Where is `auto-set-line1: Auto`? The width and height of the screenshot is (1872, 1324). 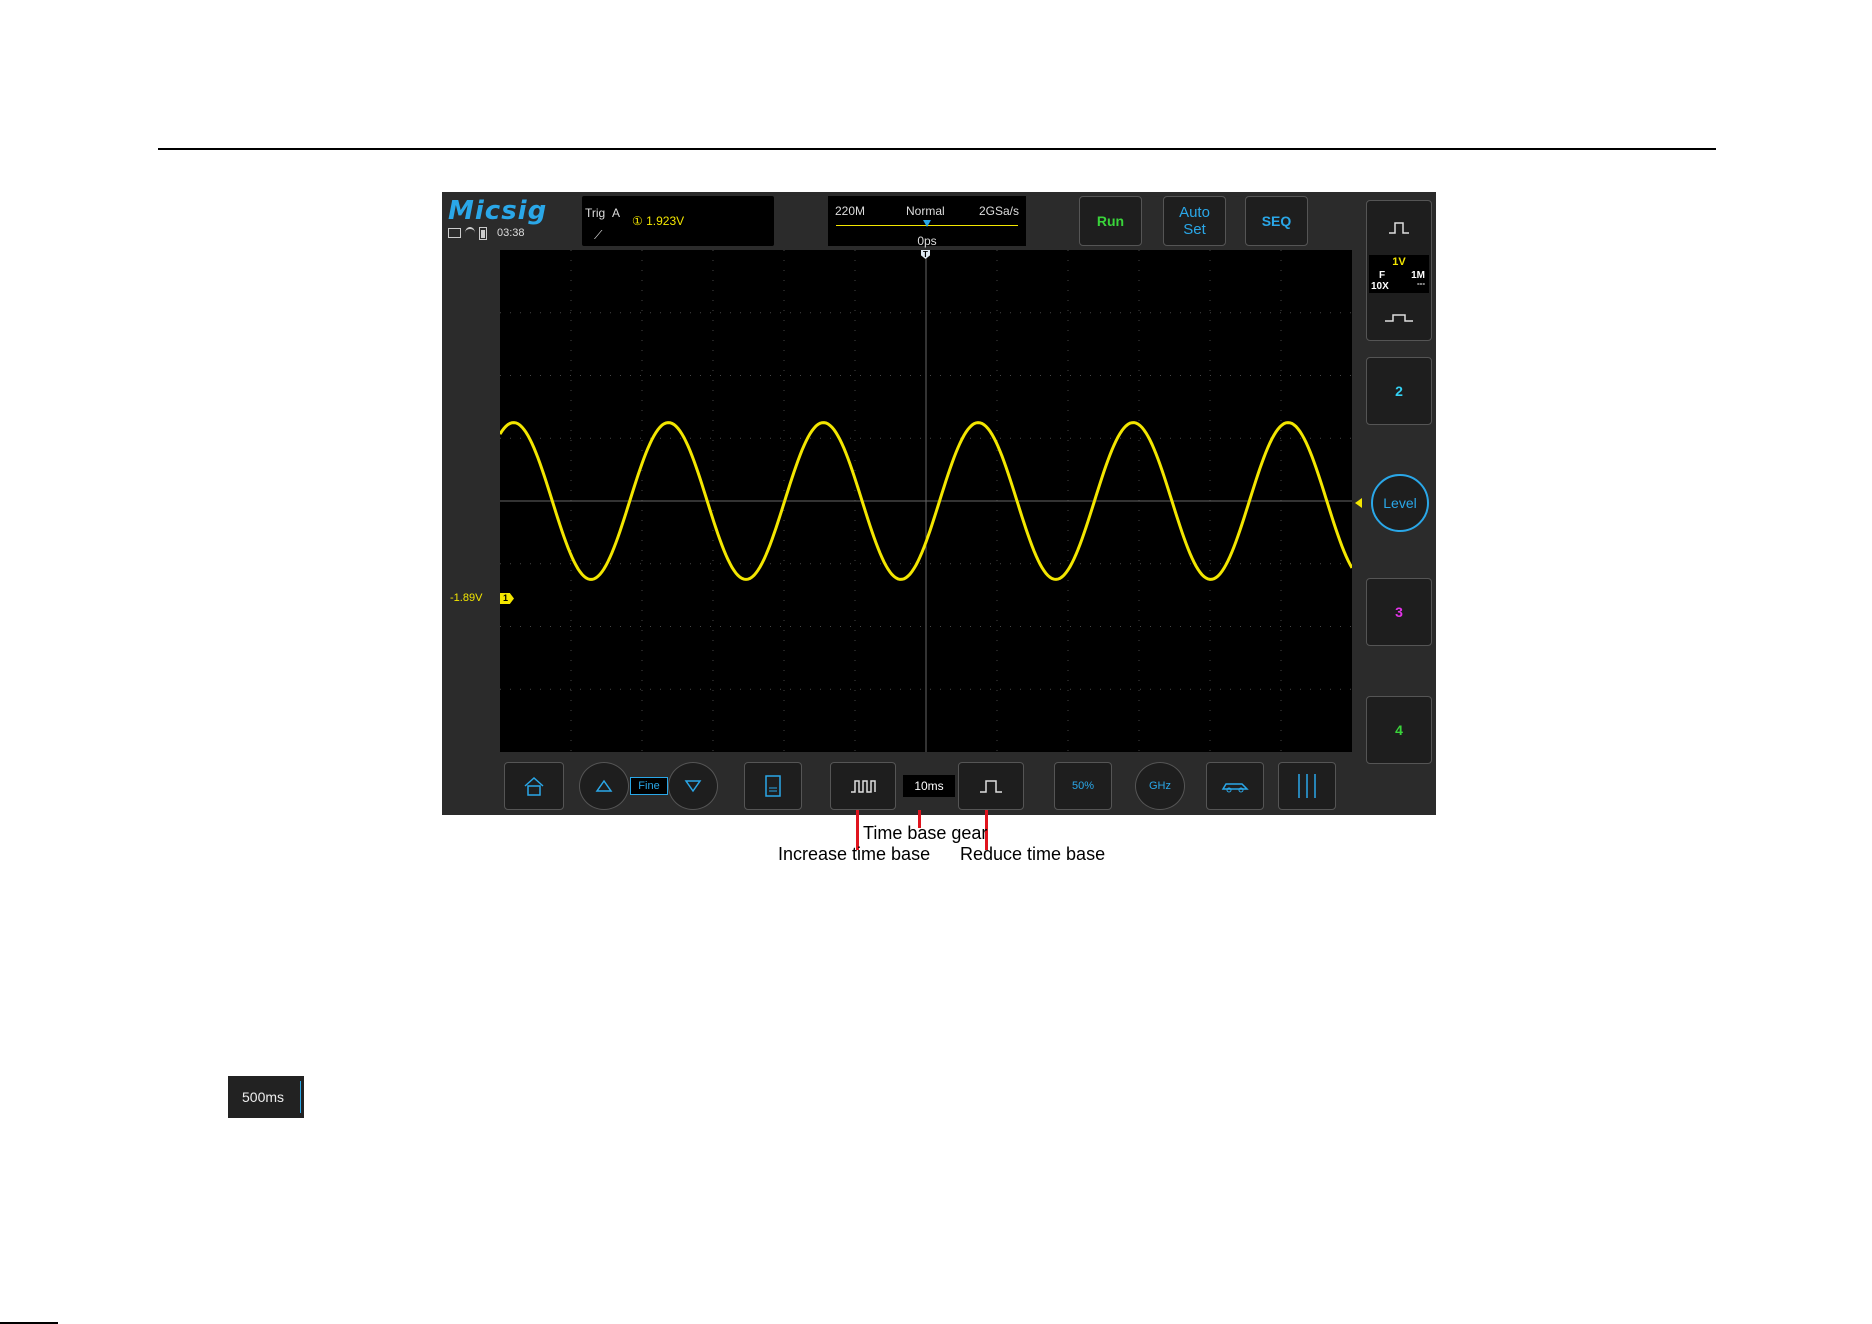
auto-set-line1: Auto is located at coordinates (1194, 212).